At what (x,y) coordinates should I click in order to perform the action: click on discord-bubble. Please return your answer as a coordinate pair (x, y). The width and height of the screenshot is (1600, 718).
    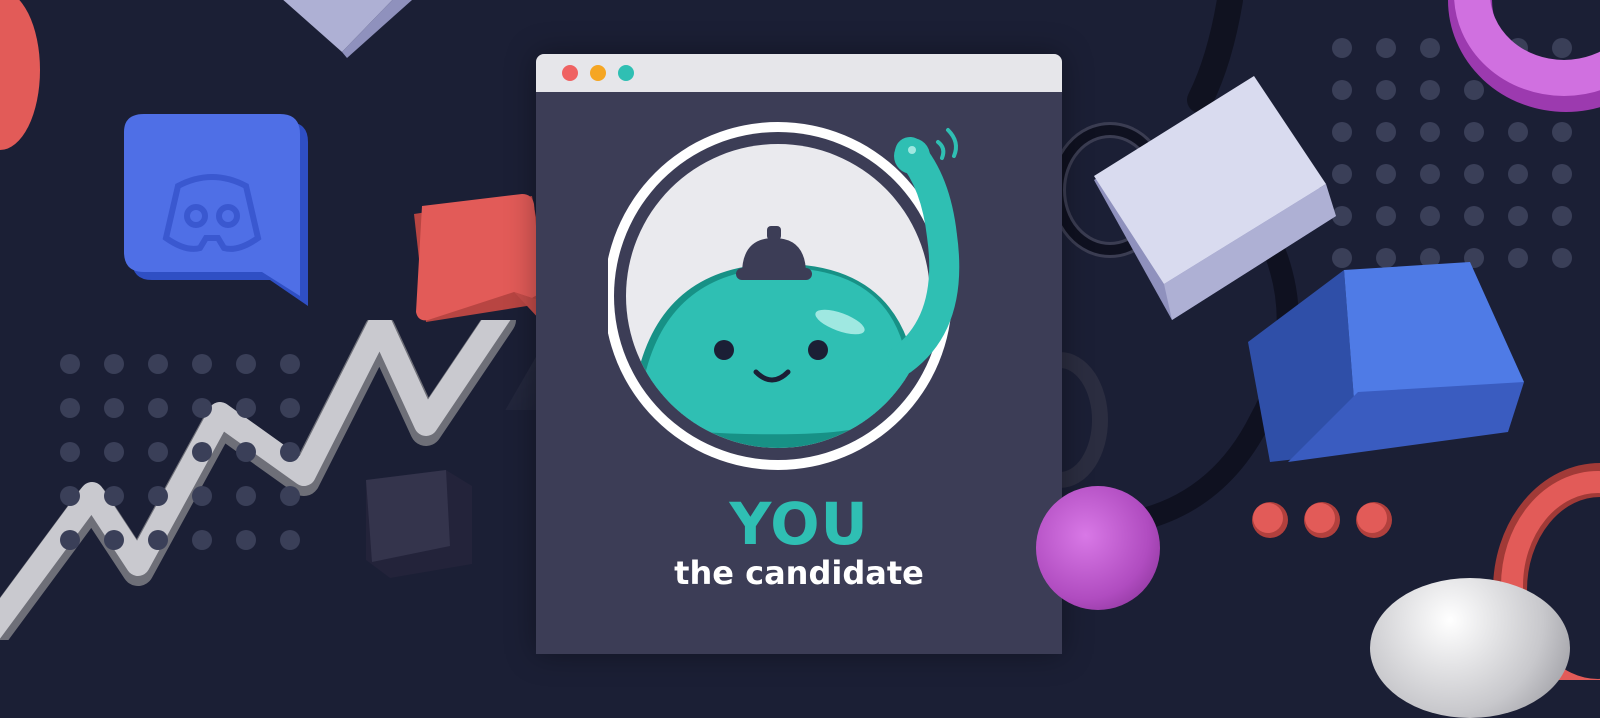
    Looking at the image, I should click on (220, 215).